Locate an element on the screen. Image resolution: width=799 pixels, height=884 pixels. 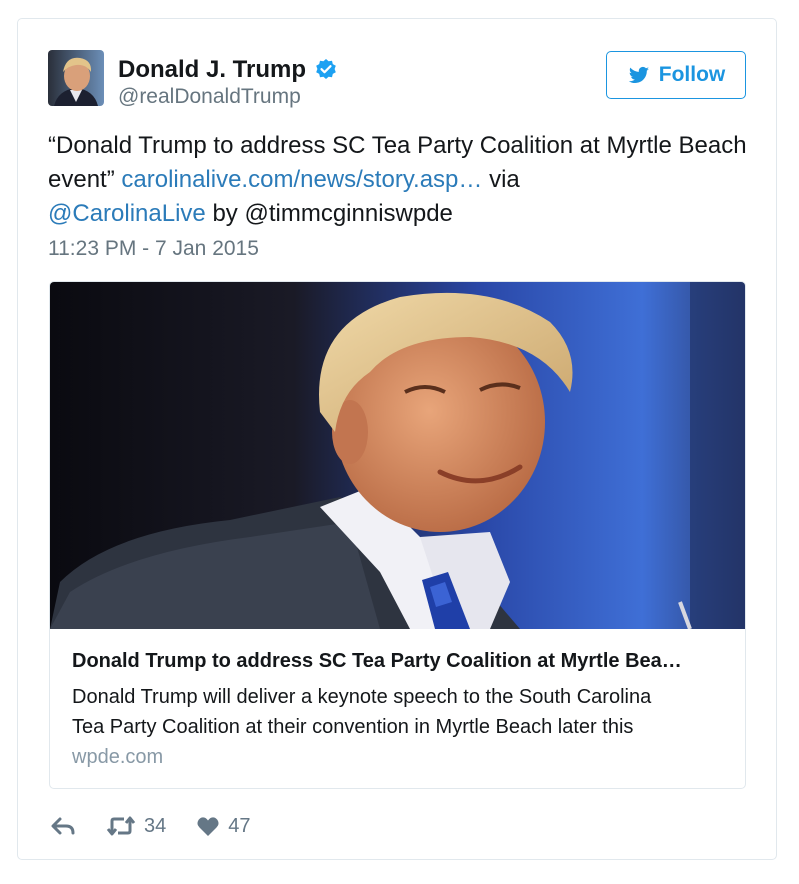
author-name-row: Donald J. Trump is located at coordinates (228, 70).